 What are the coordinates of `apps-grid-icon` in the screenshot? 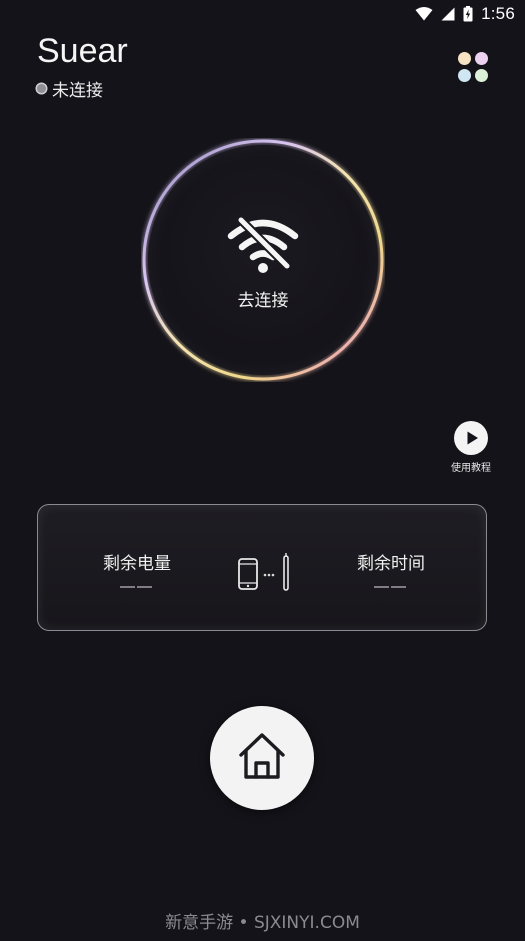 It's located at (473, 67).